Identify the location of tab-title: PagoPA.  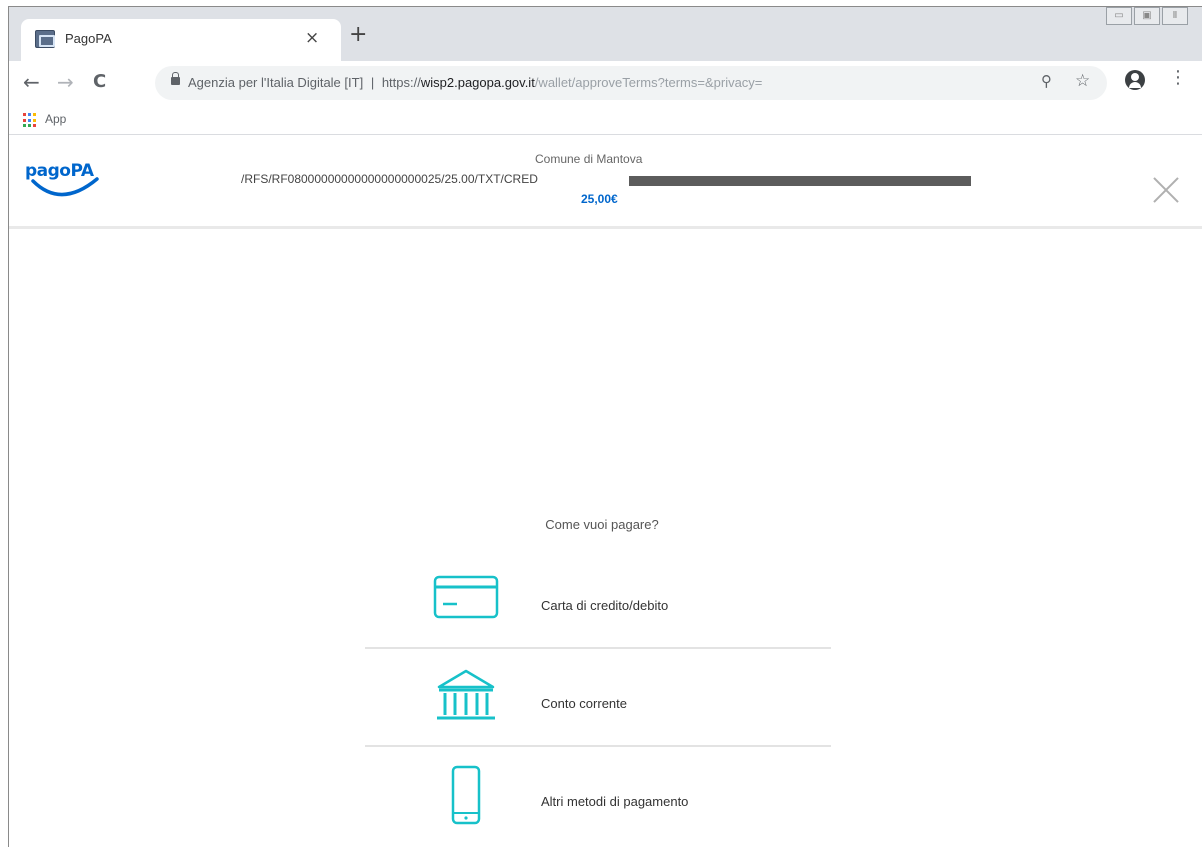
(88, 38).